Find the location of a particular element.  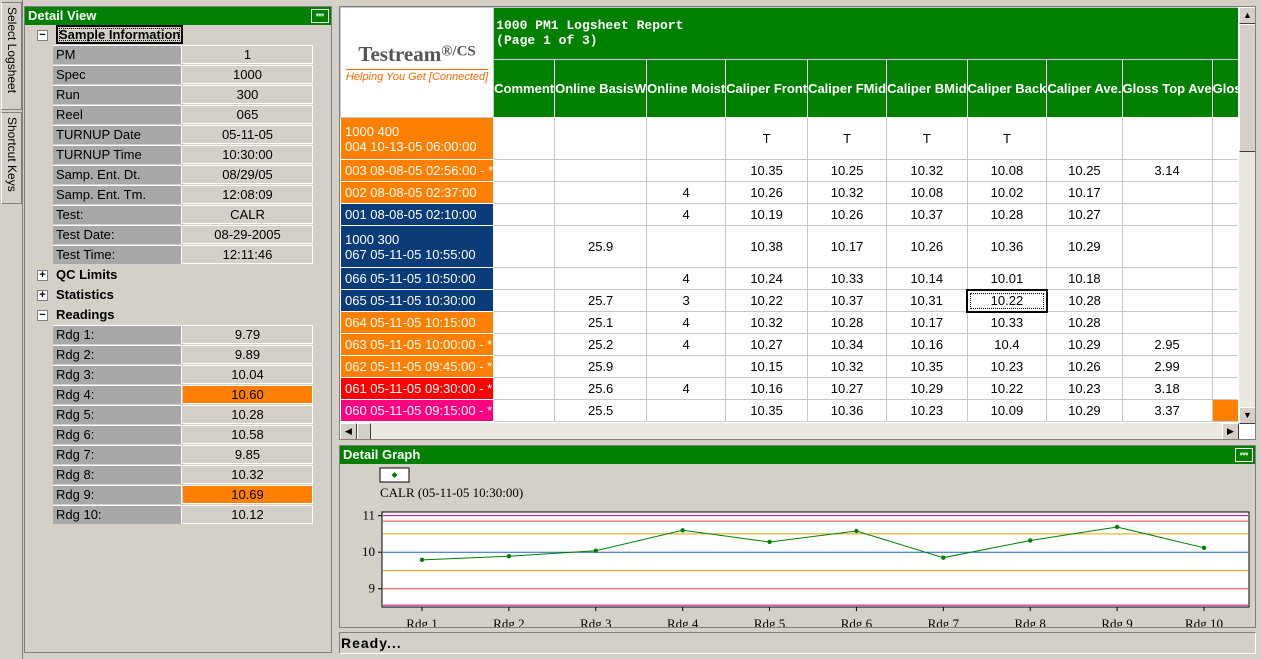

property-row: Test: CALR is located at coordinates (178, 215).